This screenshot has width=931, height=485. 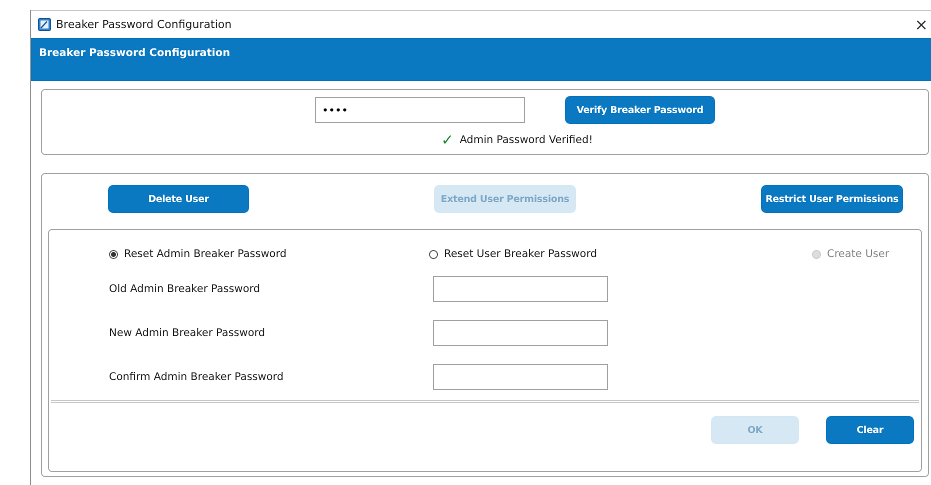 I want to click on radio-label: Reset Admin Breaker Password, so click(x=205, y=254).